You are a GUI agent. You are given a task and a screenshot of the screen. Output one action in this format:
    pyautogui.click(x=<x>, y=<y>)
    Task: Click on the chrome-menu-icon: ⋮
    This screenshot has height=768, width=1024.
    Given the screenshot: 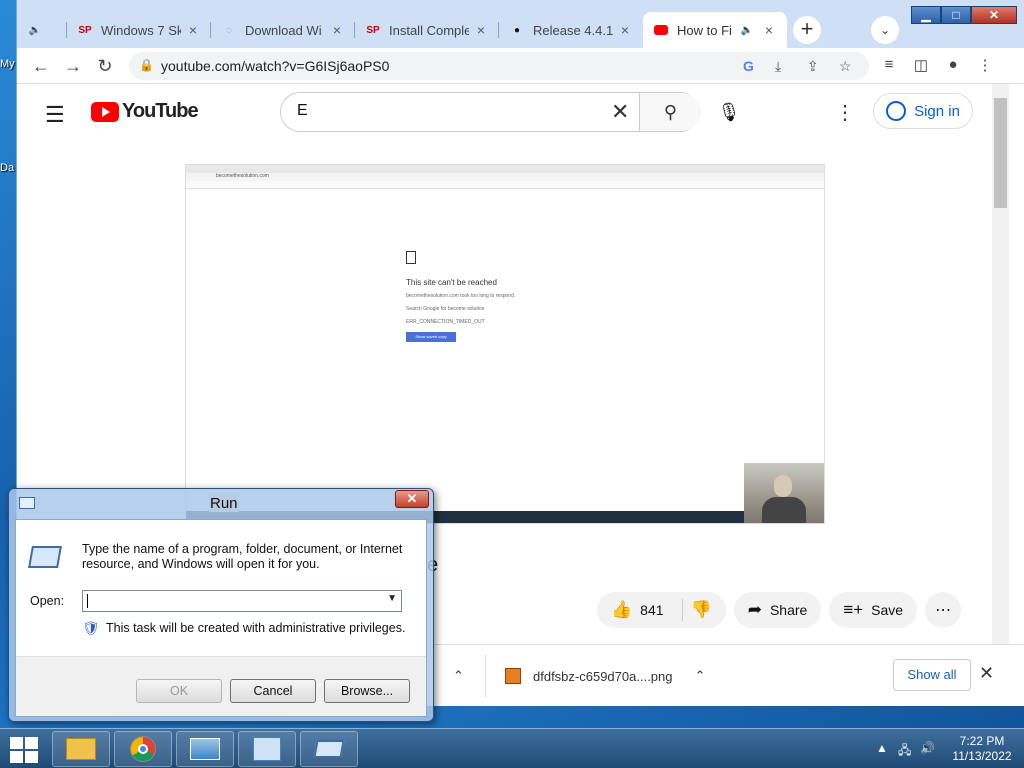 What is the action you would take?
    pyautogui.click(x=985, y=65)
    